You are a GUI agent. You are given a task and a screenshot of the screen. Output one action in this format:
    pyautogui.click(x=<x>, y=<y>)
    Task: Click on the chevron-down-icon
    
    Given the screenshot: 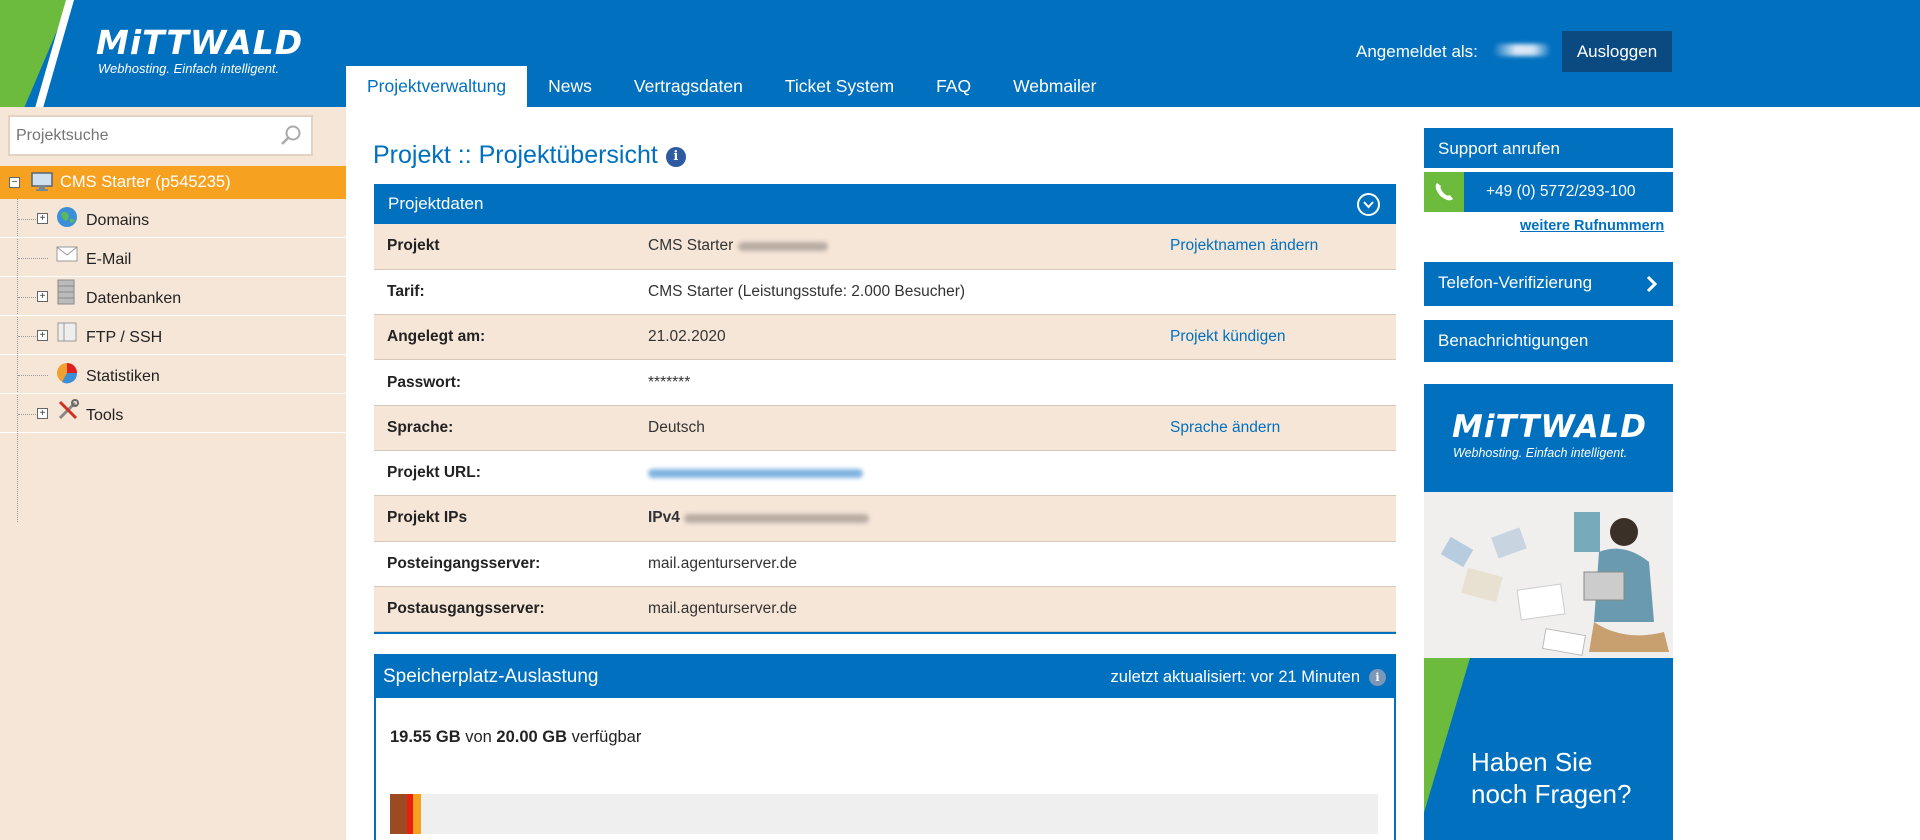 What is the action you would take?
    pyautogui.click(x=1368, y=204)
    